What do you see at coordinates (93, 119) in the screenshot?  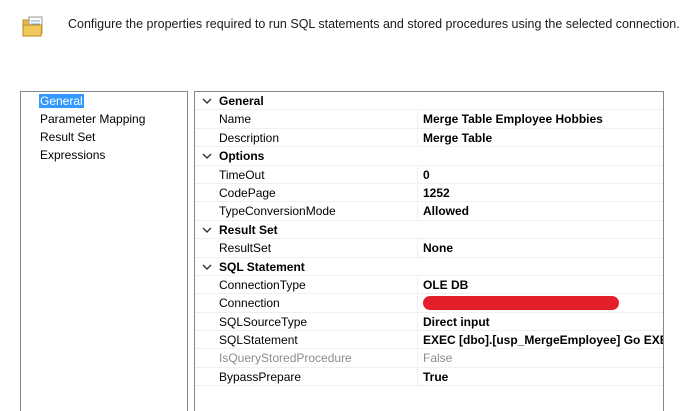 I see `nav-item-label: Parameter Mapping` at bounding box center [93, 119].